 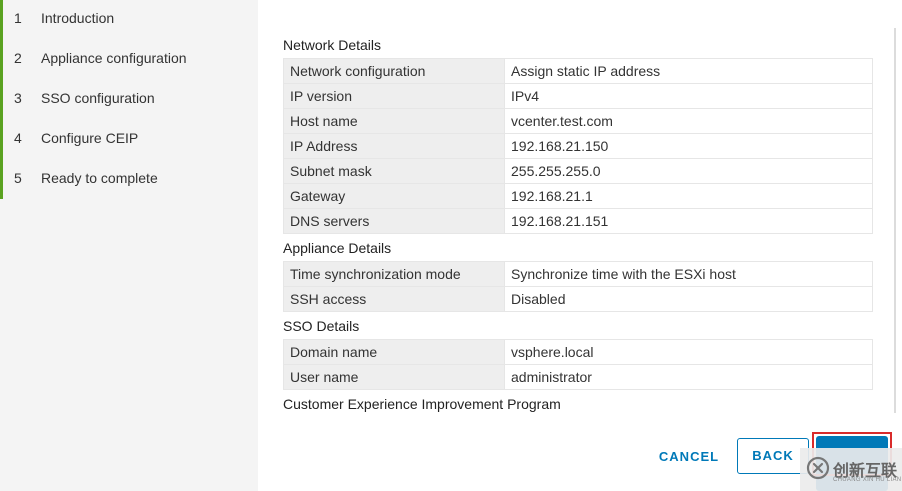 I want to click on network-details-heading: Network Details, so click(x=332, y=45).